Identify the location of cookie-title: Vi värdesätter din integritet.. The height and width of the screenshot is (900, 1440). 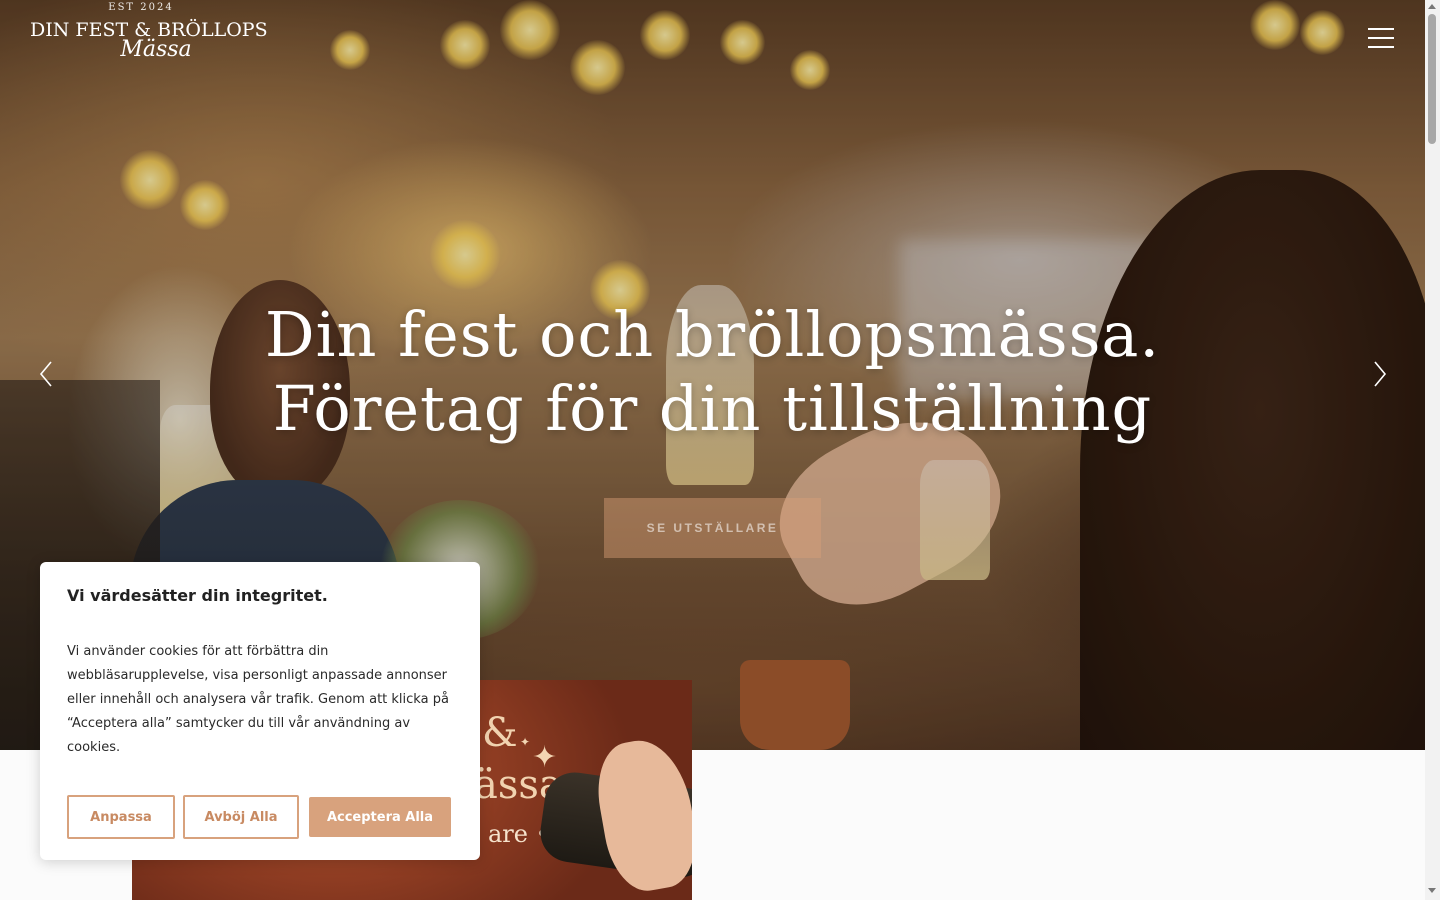
(197, 595).